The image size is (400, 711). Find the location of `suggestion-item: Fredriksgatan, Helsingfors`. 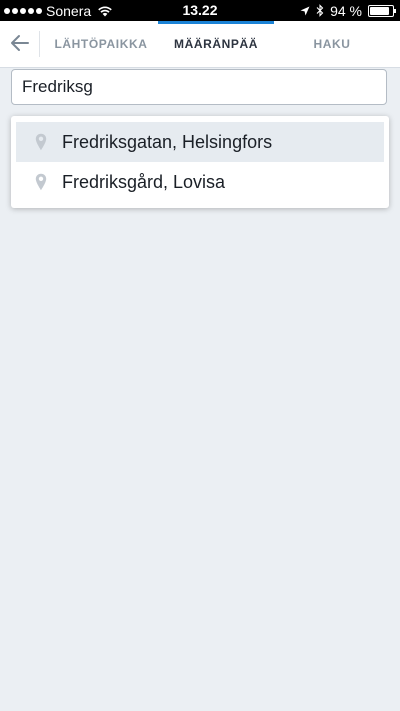

suggestion-item: Fredriksgatan, Helsingfors is located at coordinates (200, 142).